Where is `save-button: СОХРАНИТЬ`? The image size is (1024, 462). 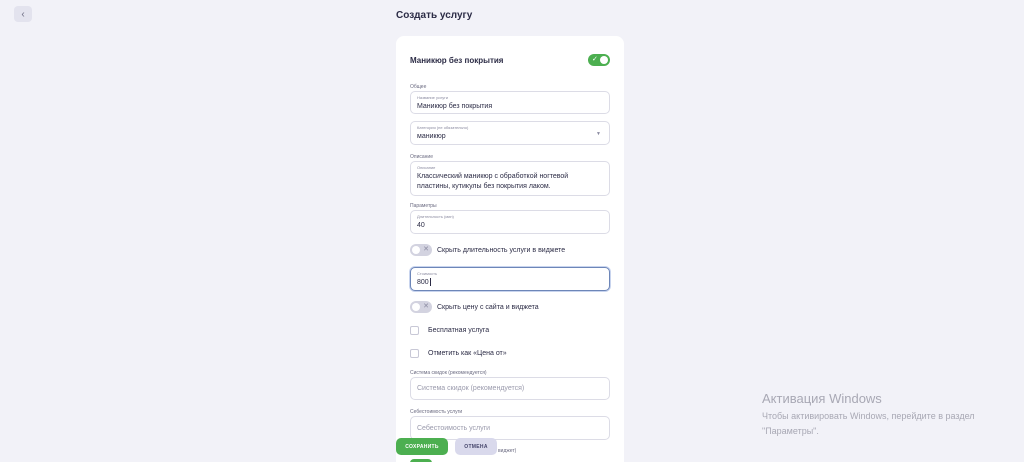 save-button: СОХРАНИТЬ is located at coordinates (422, 446).